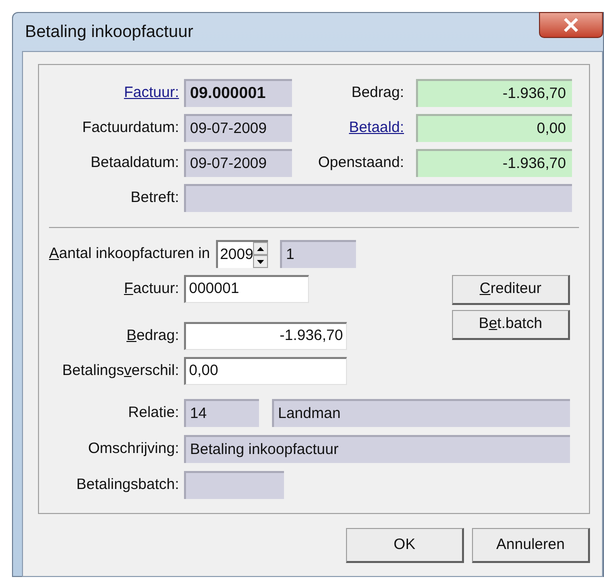 The image size is (604, 579). What do you see at coordinates (134, 162) in the screenshot?
I see `field-label: Betaaldatum:` at bounding box center [134, 162].